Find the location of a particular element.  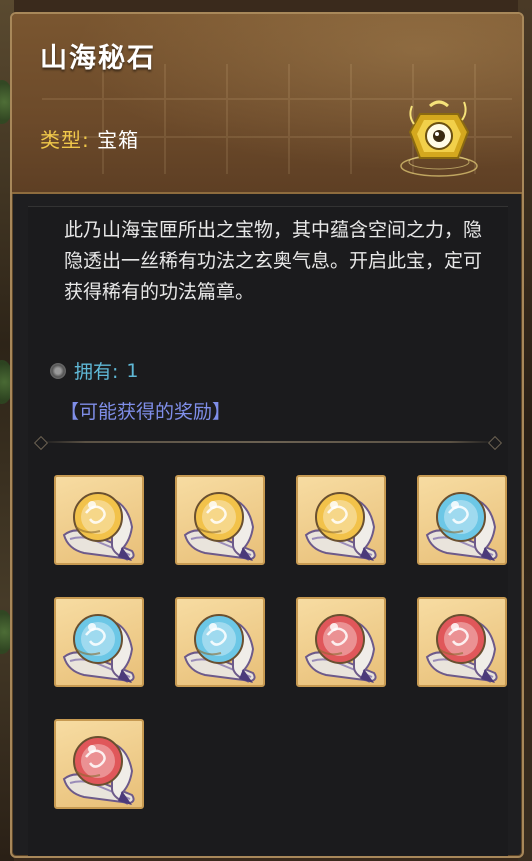

owned-count-row: 拥有: 1 is located at coordinates (94, 370).